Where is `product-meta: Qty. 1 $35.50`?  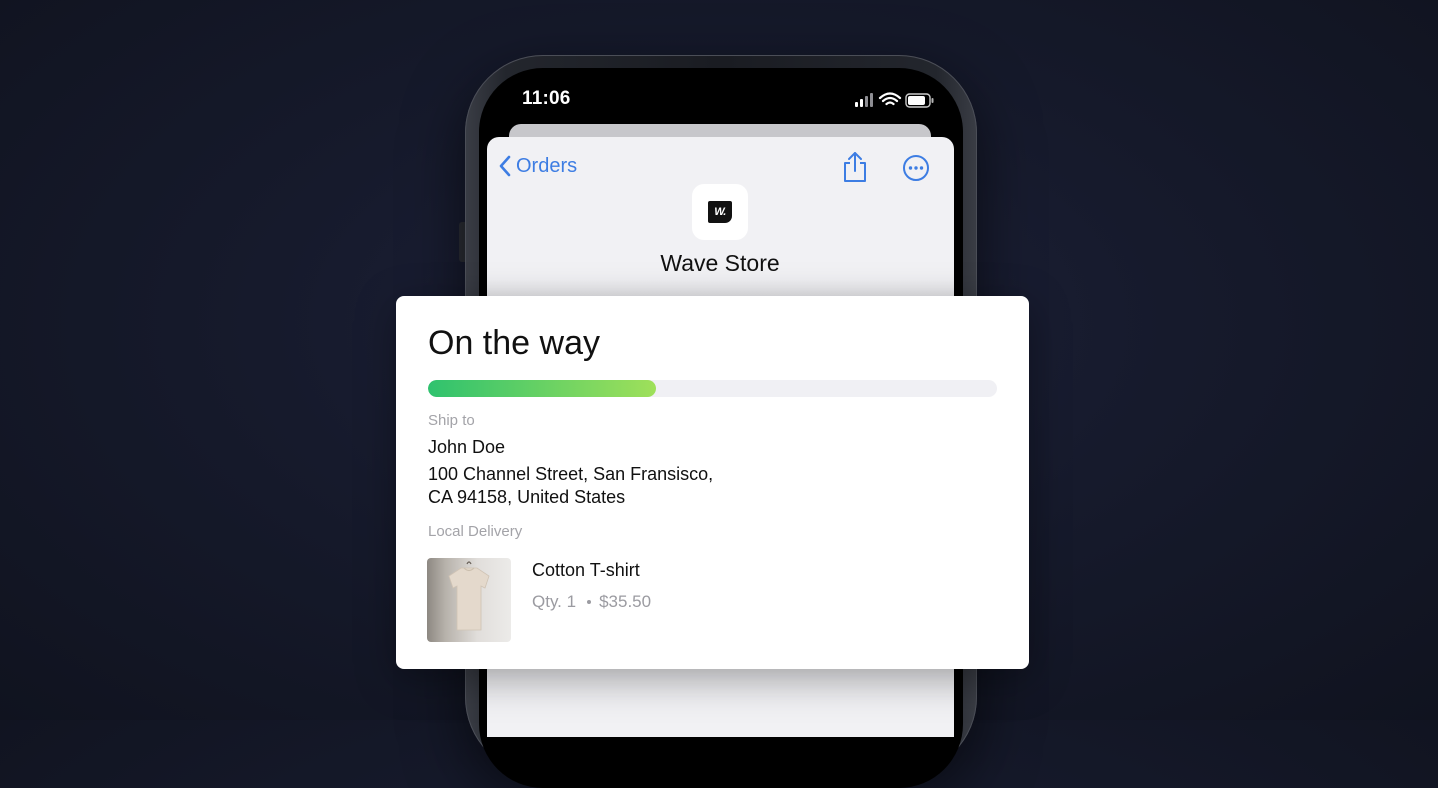
product-meta: Qty. 1 $35.50 is located at coordinates (591, 602).